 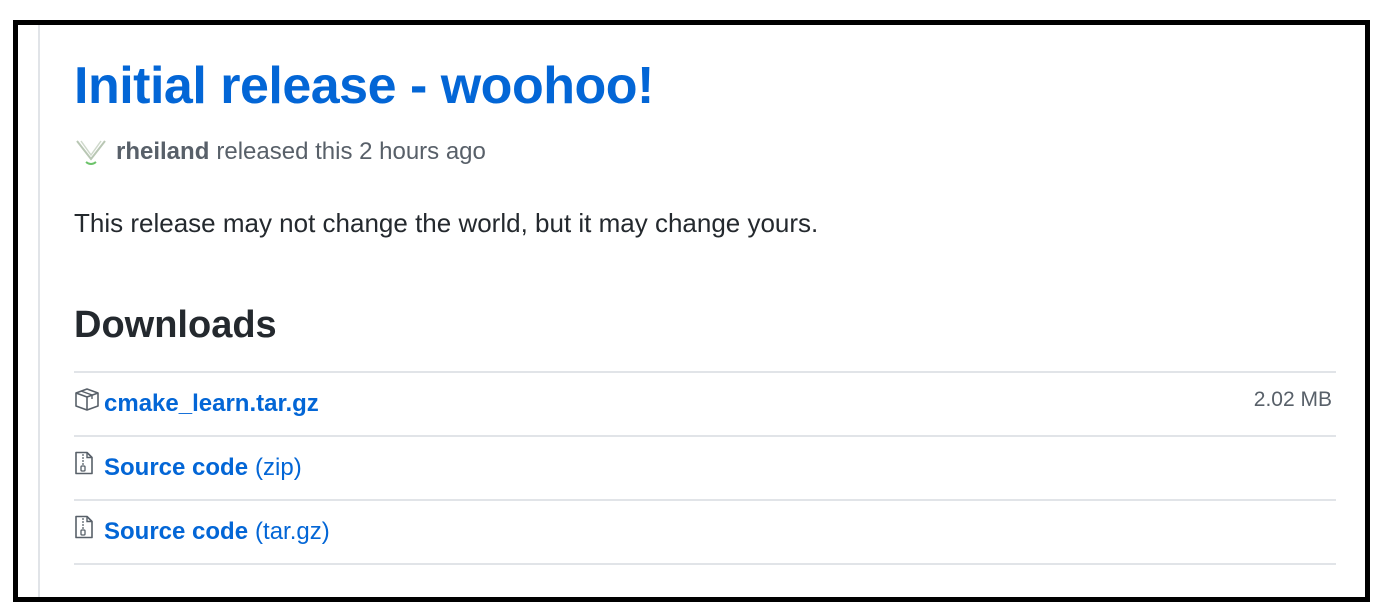 What do you see at coordinates (278, 467) in the screenshot?
I see `asset-format: (zip)` at bounding box center [278, 467].